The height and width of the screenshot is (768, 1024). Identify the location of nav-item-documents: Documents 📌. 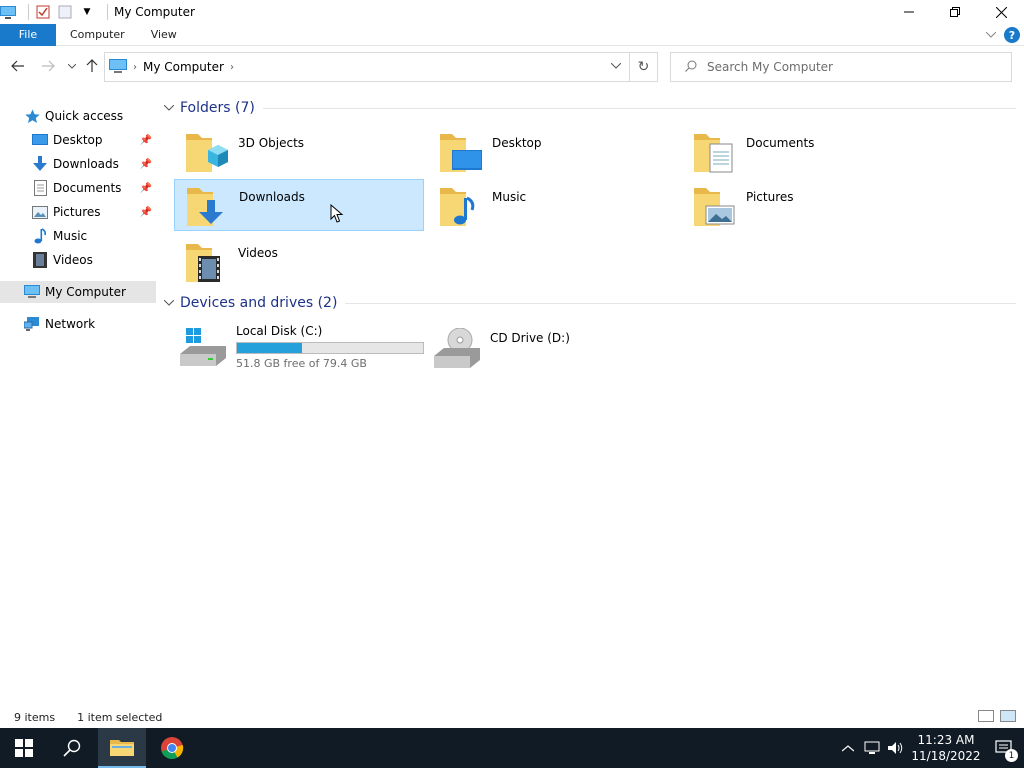
(78, 188).